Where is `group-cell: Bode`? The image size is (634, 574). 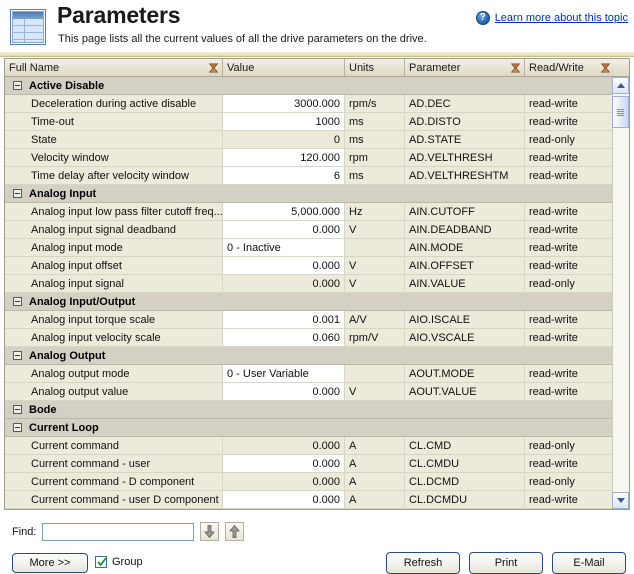
group-cell: Bode is located at coordinates (317, 409).